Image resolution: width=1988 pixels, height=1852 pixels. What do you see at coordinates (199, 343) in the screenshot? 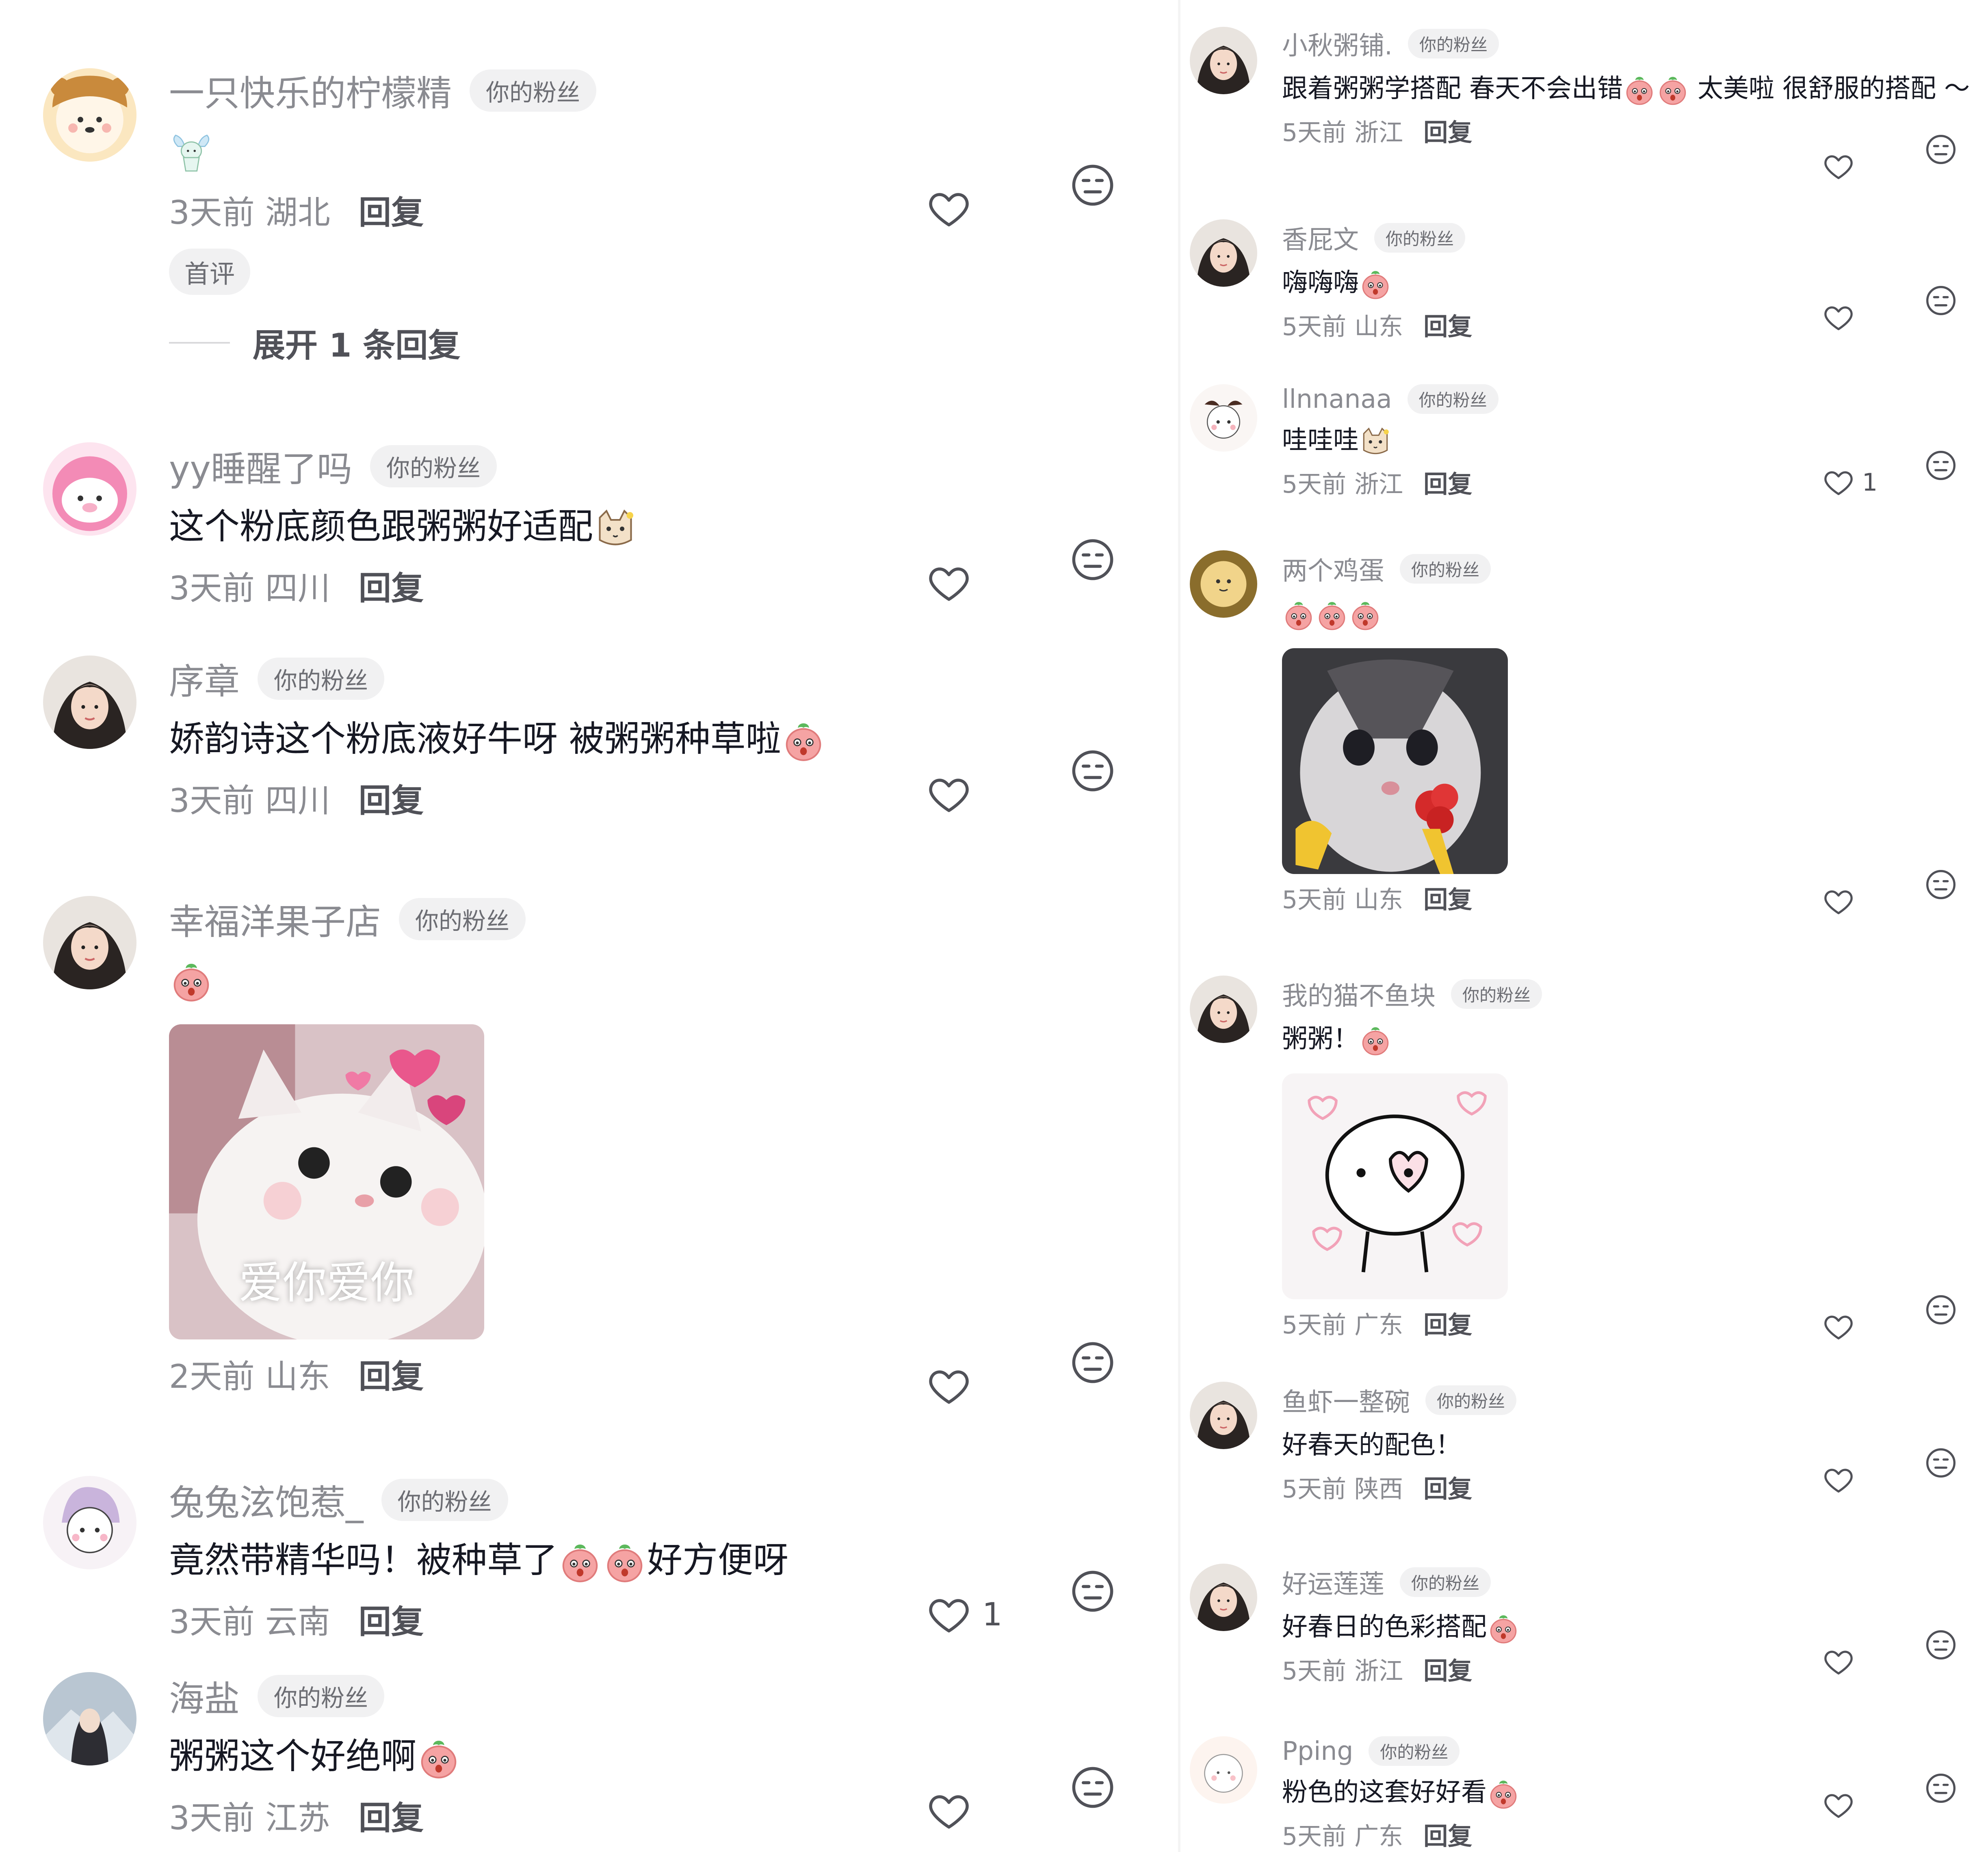
I see `divider` at bounding box center [199, 343].